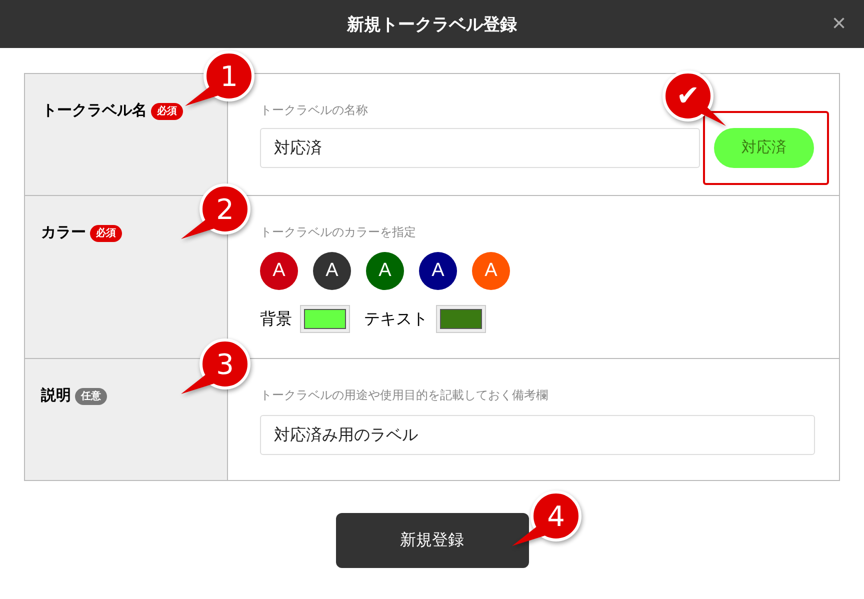  What do you see at coordinates (404, 395) in the screenshot?
I see `field-hint: トークラベルの用途や使用目的を記載しておく備考欄` at bounding box center [404, 395].